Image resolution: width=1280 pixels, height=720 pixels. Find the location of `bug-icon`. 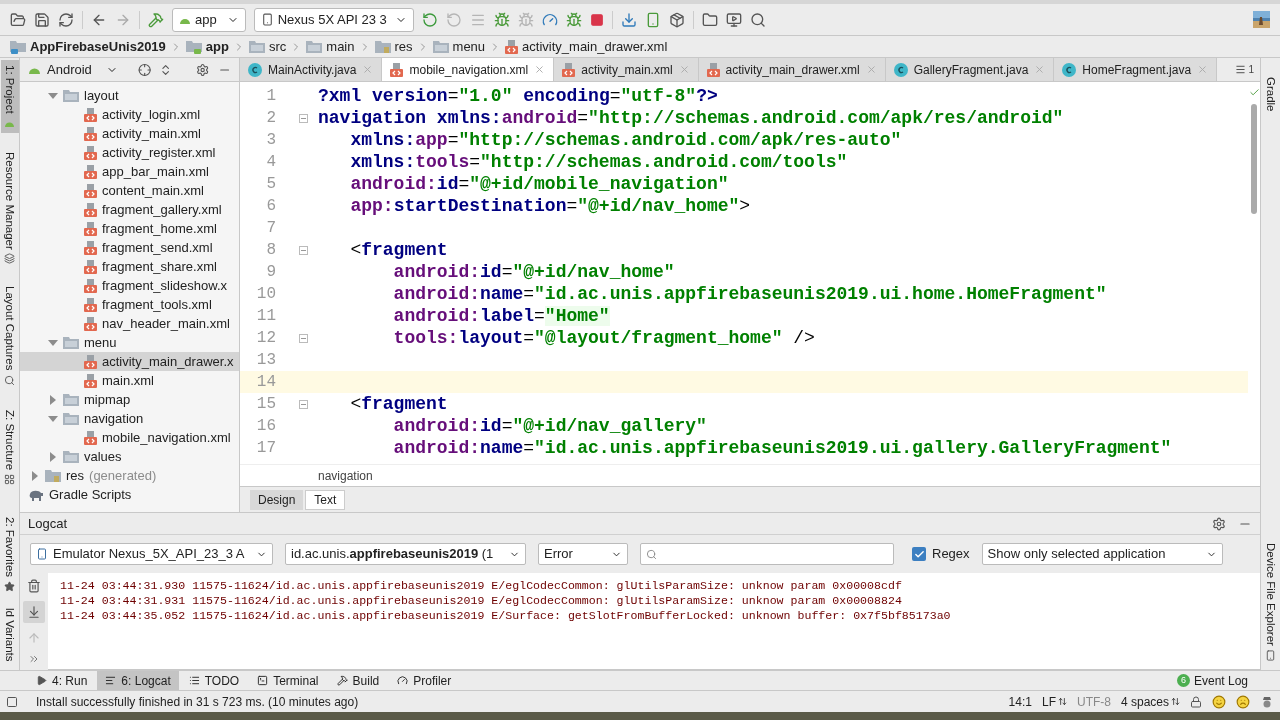

bug-icon is located at coordinates (573, 19).